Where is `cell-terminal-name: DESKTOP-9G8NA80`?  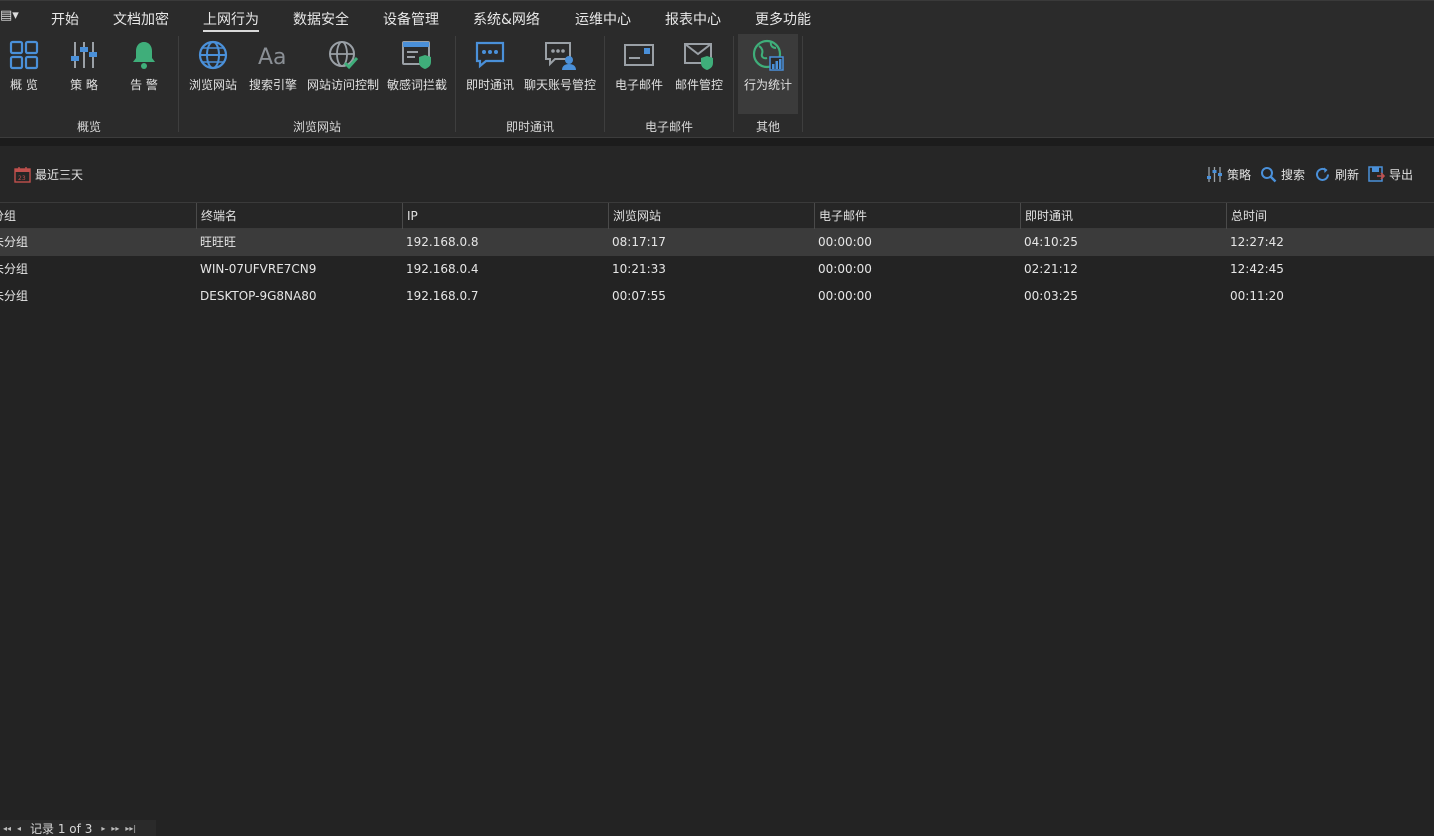
cell-terminal-name: DESKTOP-9G8NA80 is located at coordinates (258, 296).